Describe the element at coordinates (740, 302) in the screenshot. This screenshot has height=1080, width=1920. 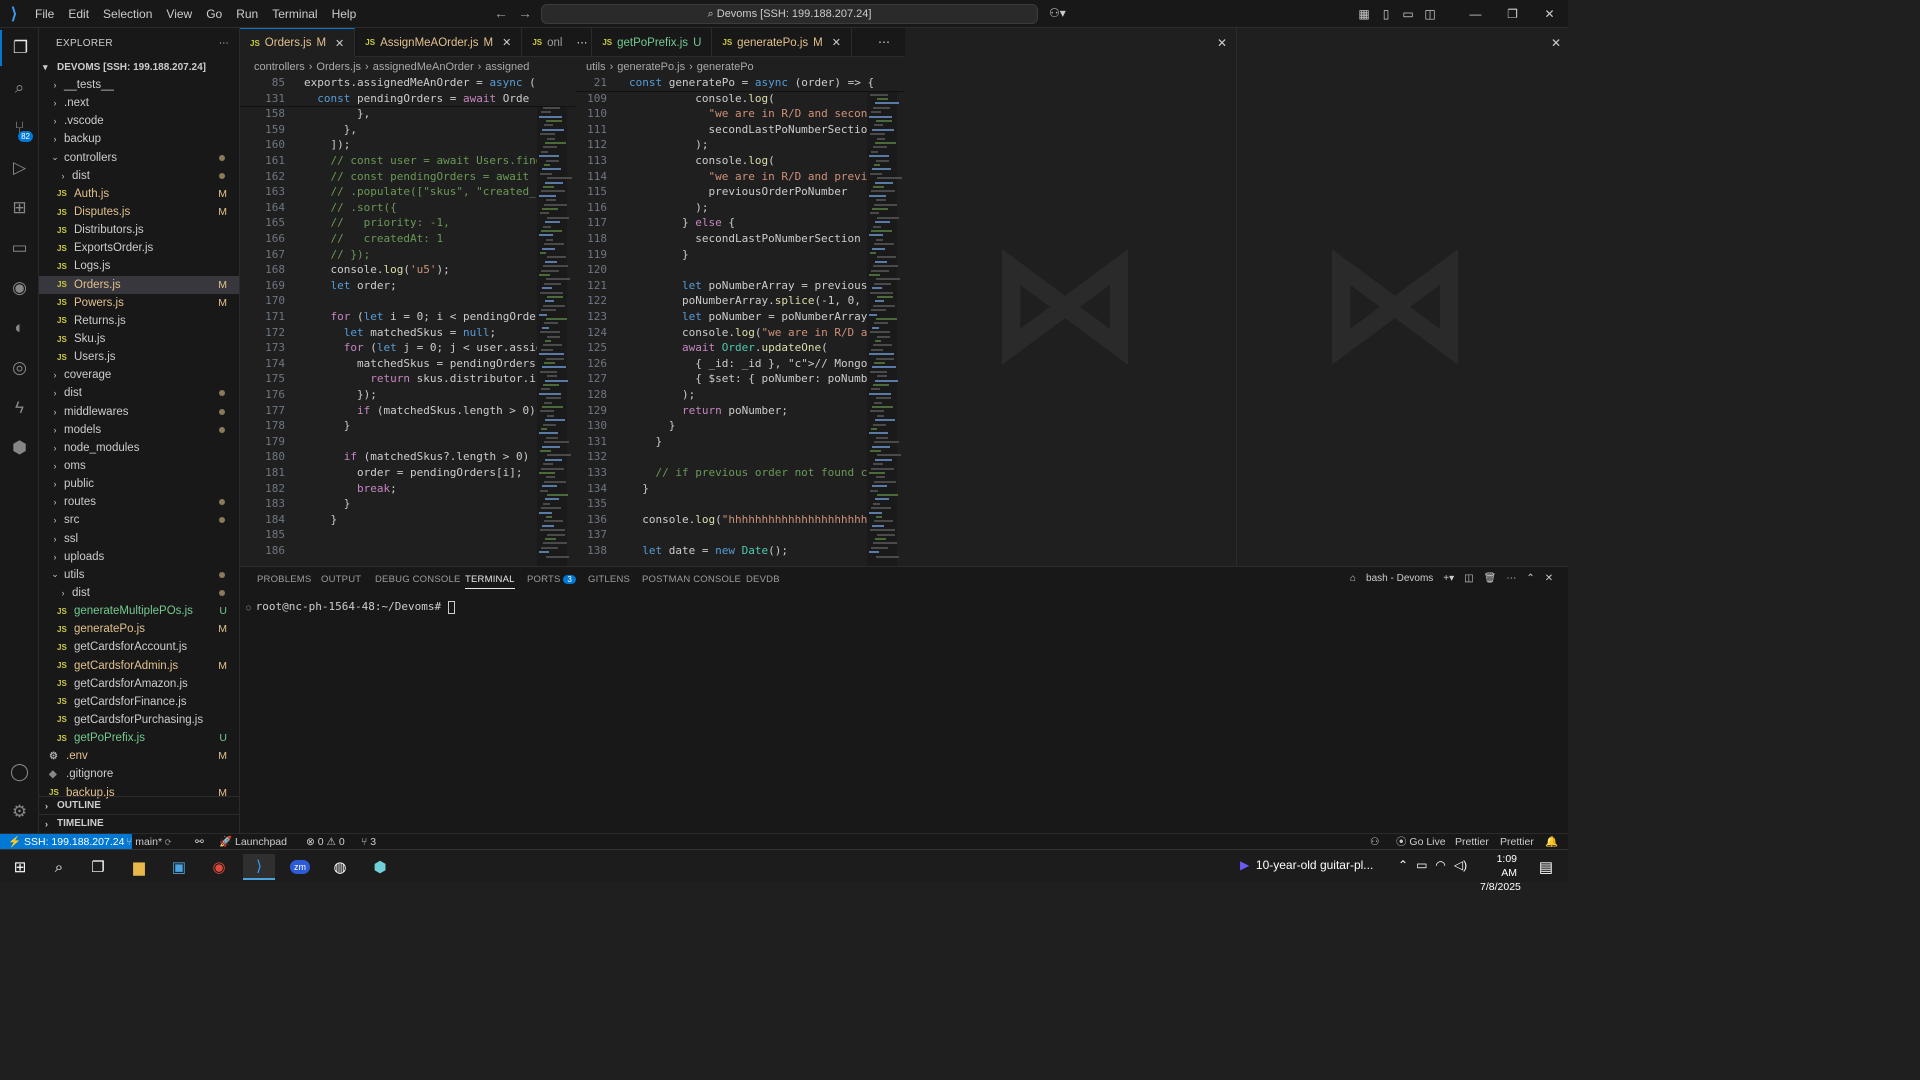
I see `code-line: 122 poNumberArray.splice(-1, 0,` at that location.